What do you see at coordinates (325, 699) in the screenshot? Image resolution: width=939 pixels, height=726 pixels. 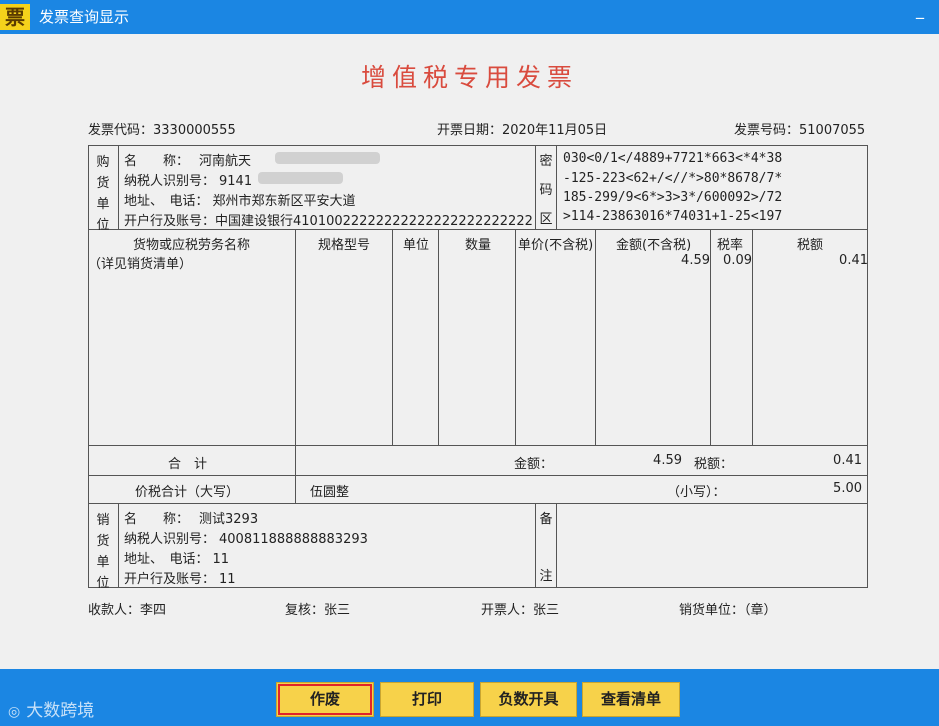 I see `void-button: 作废` at bounding box center [325, 699].